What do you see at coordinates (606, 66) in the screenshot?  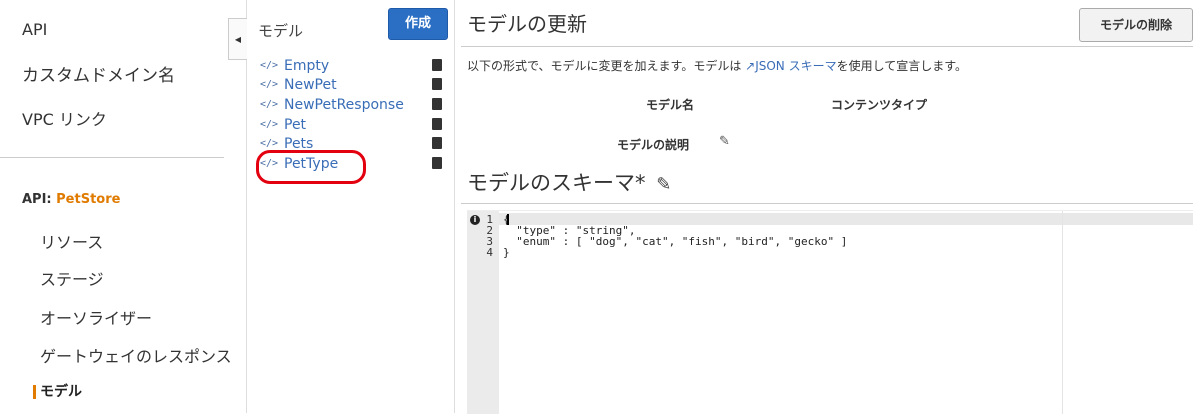 I see `description-prefix: 以下の形式で、モデルに変更を加えます。モデルは` at bounding box center [606, 66].